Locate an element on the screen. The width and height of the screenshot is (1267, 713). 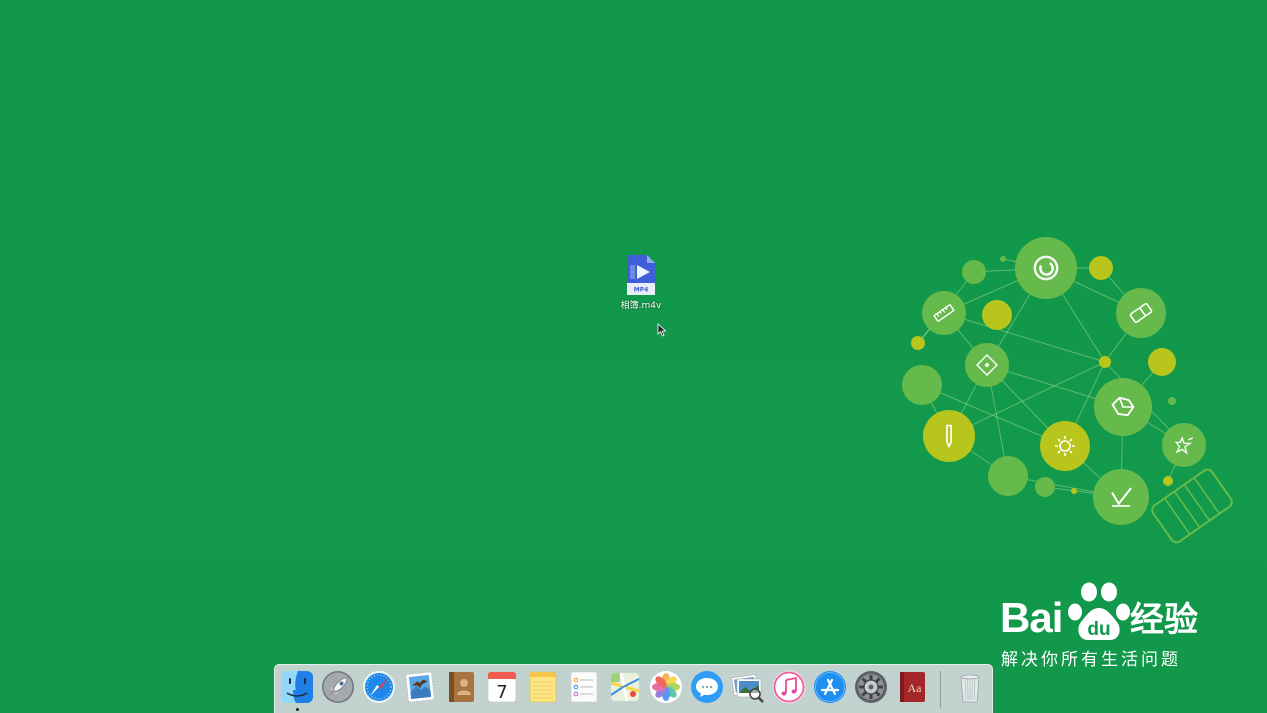
dock-item-mail is located at coordinates (420, 687).